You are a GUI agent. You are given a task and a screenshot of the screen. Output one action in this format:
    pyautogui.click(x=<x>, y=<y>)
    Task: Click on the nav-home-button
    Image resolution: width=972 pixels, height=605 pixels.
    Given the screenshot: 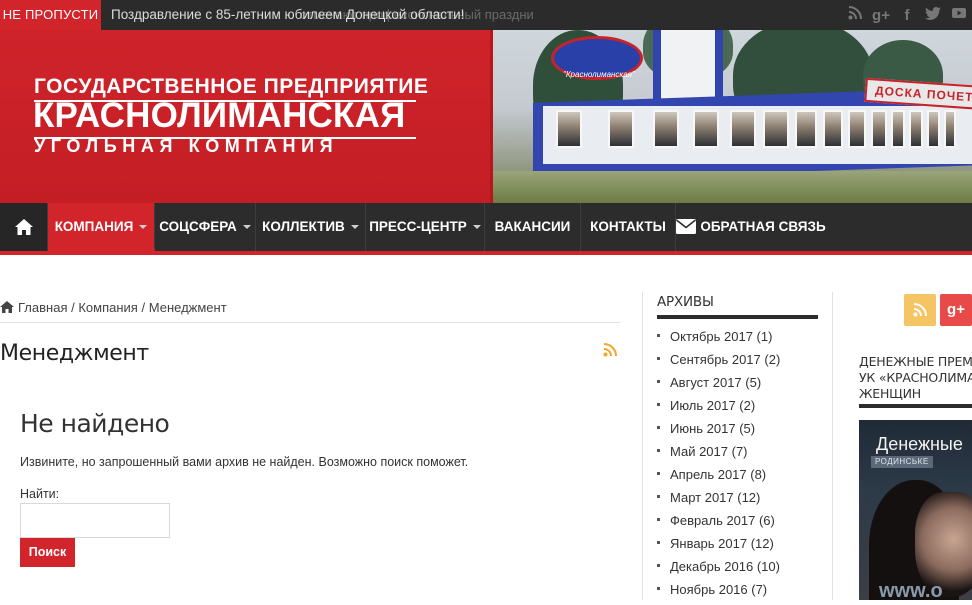 What is the action you would take?
    pyautogui.click(x=24, y=227)
    